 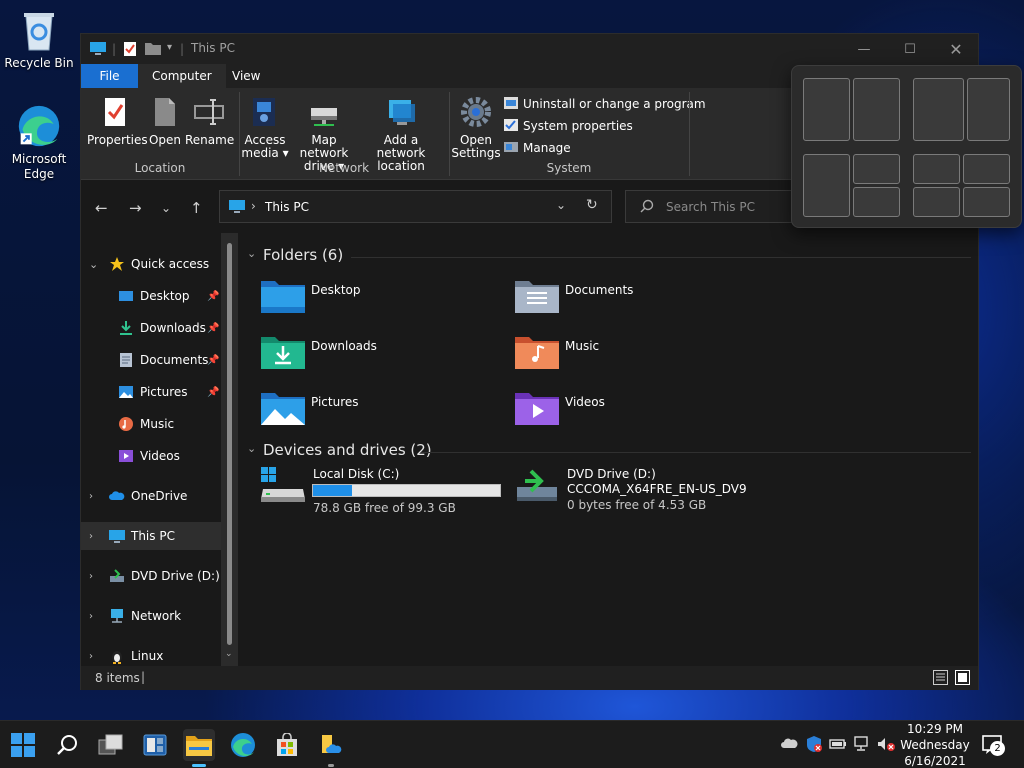 What do you see at coordinates (578, 126) in the screenshot?
I see `system-properties-label: System properties` at bounding box center [578, 126].